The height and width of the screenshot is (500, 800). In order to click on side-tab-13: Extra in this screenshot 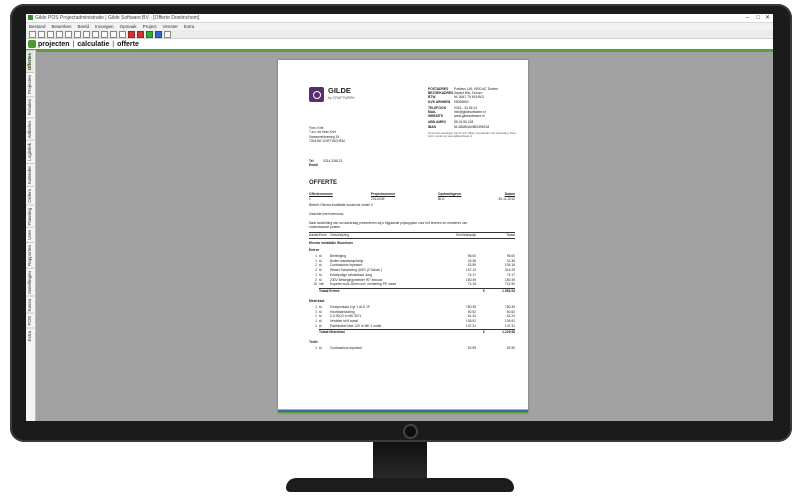, I will do `click(30, 335)`.